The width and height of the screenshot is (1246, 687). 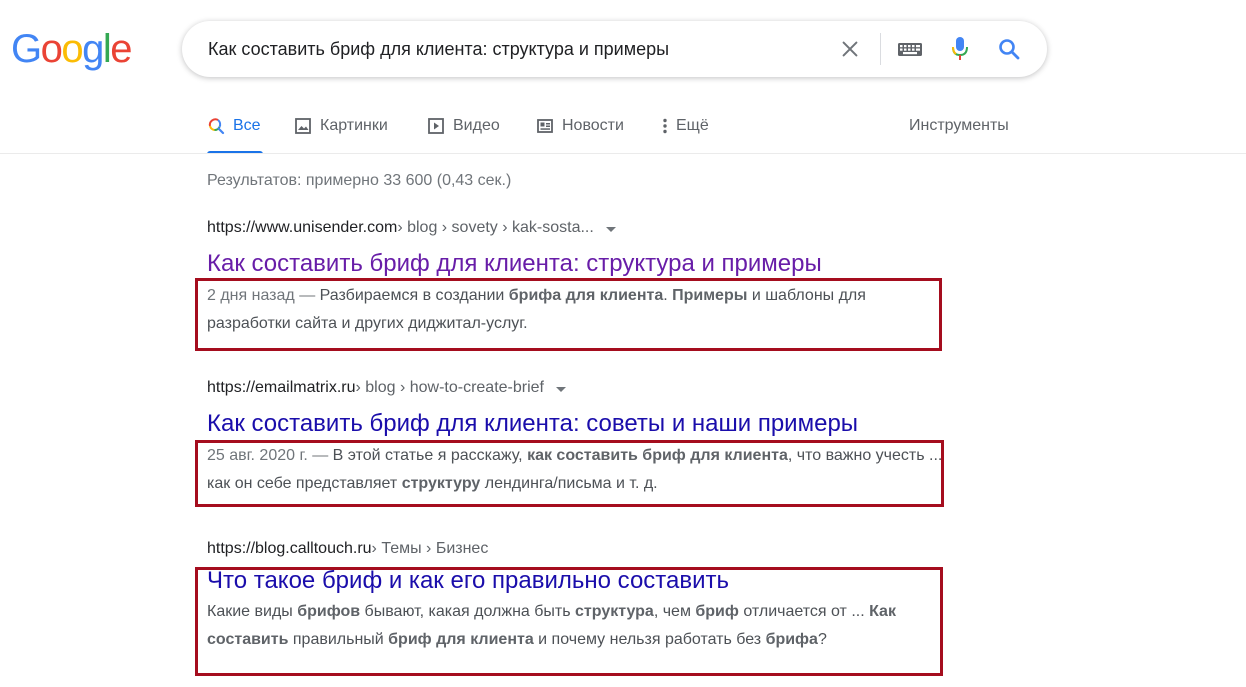 I want to click on news-icon, so click(x=545, y=126).